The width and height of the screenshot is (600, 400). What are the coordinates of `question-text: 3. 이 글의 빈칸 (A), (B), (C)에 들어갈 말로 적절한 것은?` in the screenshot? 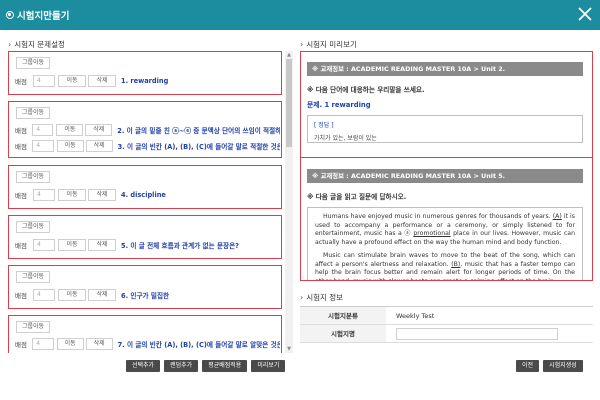 It's located at (198, 147).